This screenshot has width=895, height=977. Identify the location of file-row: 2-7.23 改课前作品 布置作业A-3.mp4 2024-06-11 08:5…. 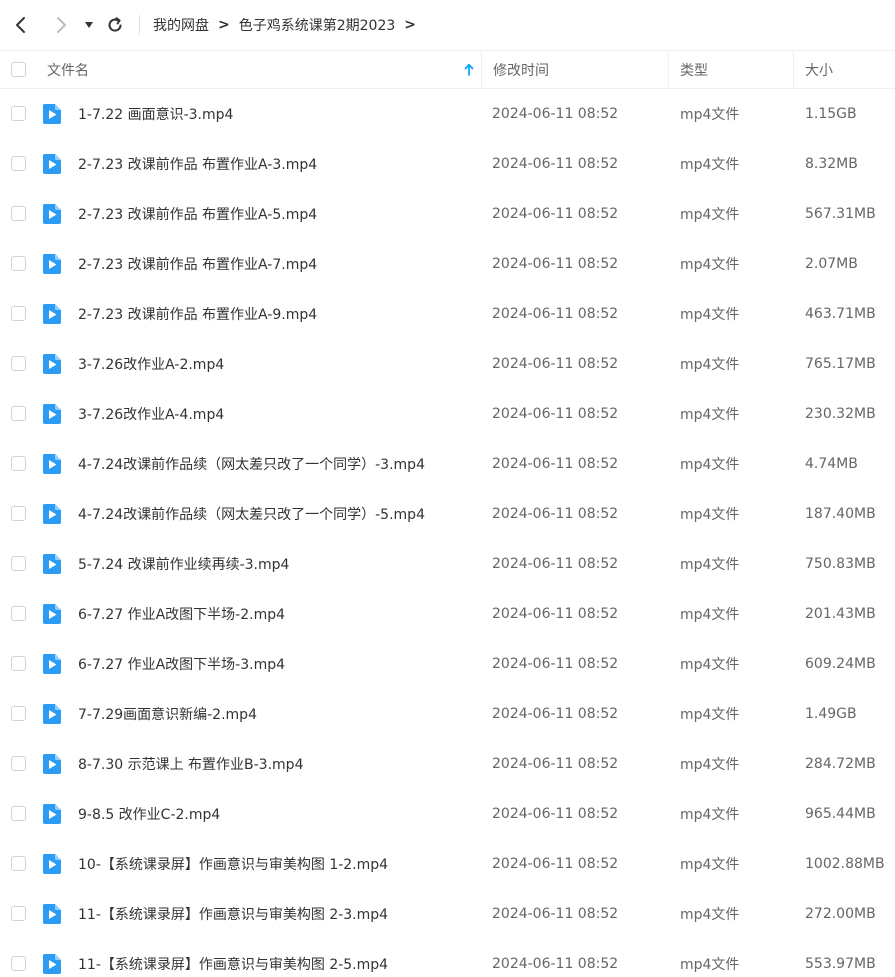
(447, 164).